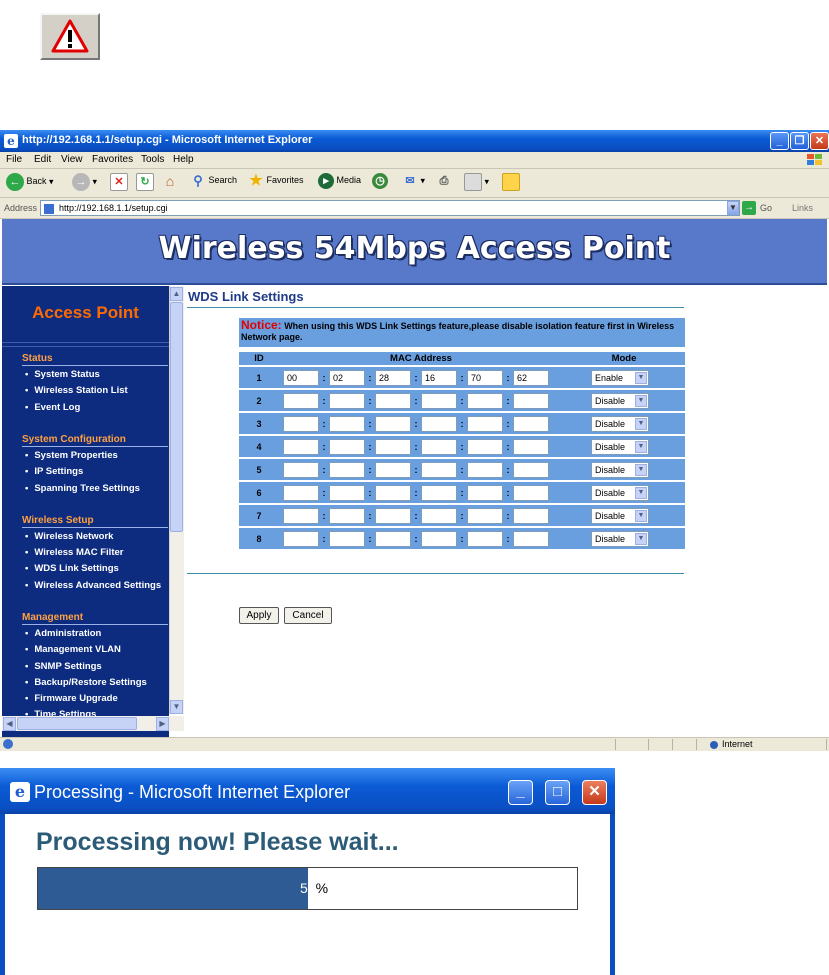 This screenshot has height=975, width=829. What do you see at coordinates (9, 724) in the screenshot?
I see `scroll-left-arrow-icon: ◀` at bounding box center [9, 724].